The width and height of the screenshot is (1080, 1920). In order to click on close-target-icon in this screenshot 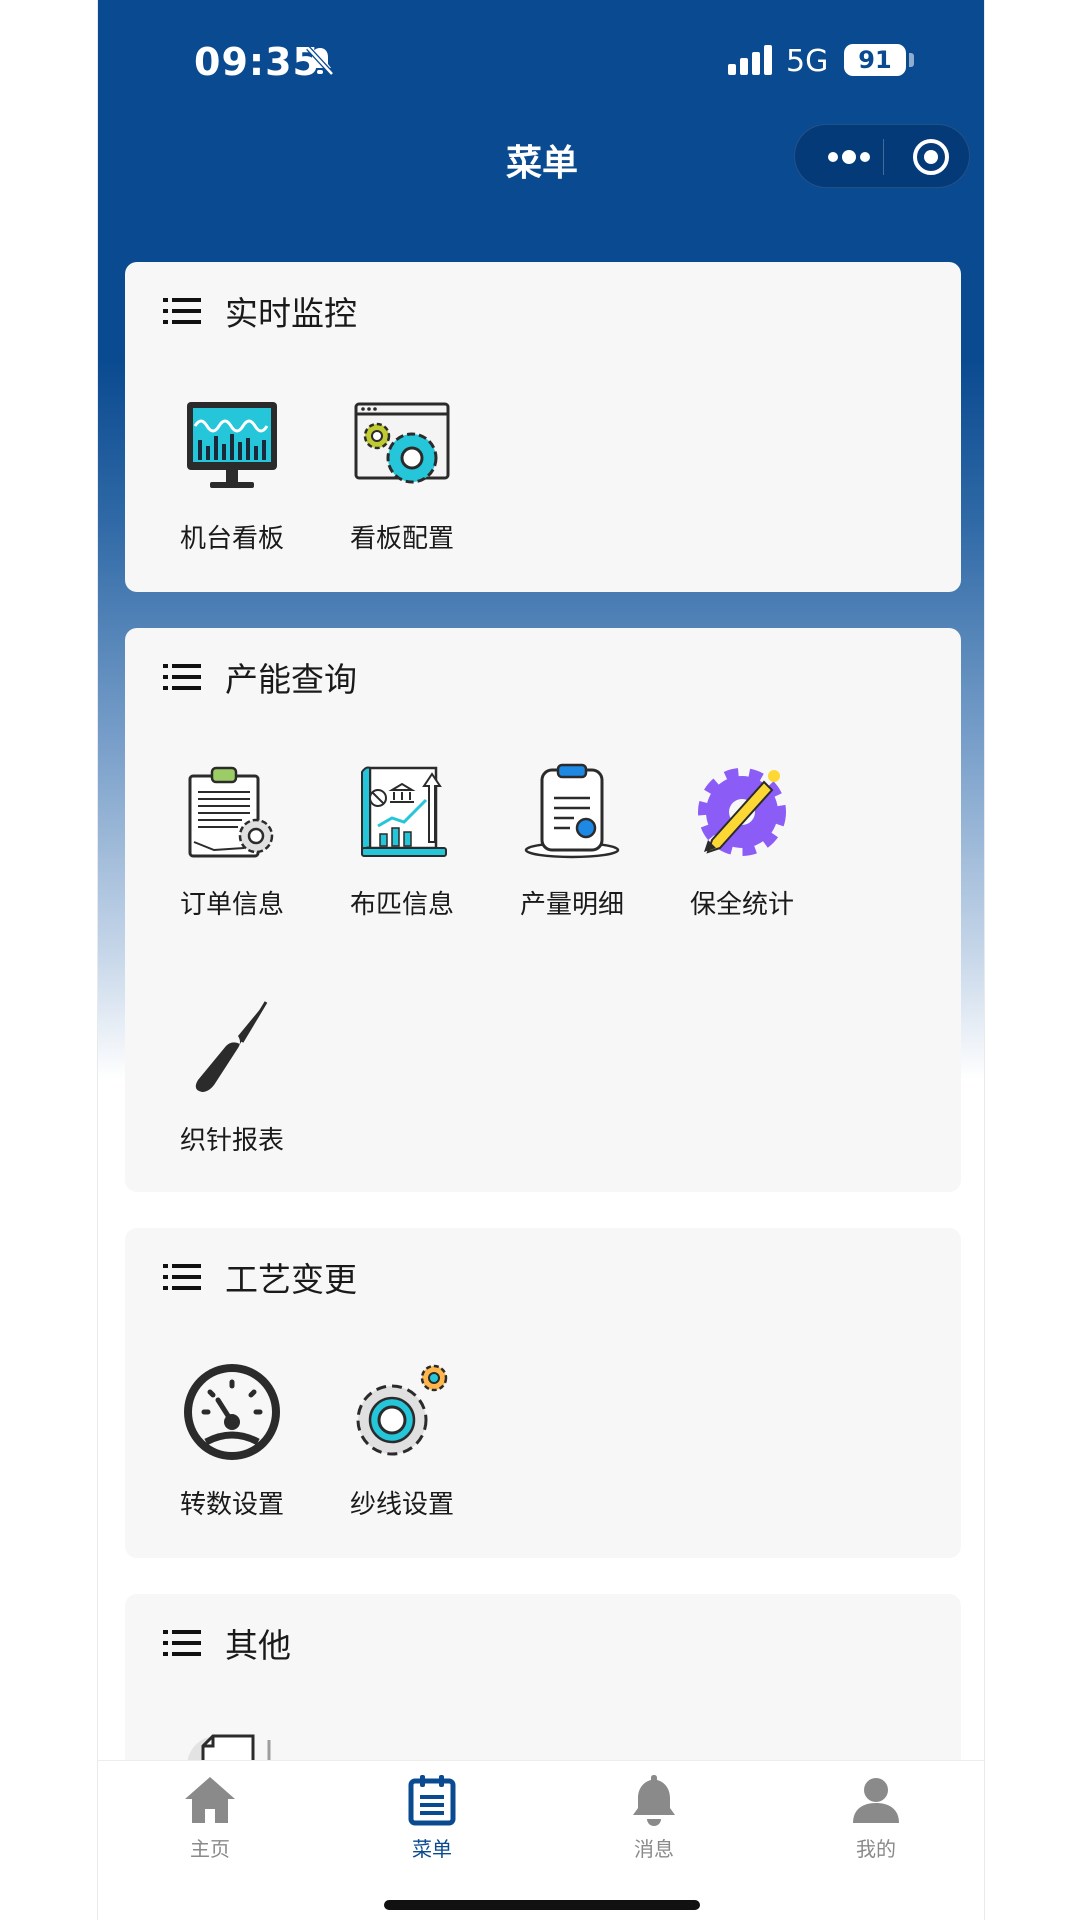, I will do `click(931, 157)`.